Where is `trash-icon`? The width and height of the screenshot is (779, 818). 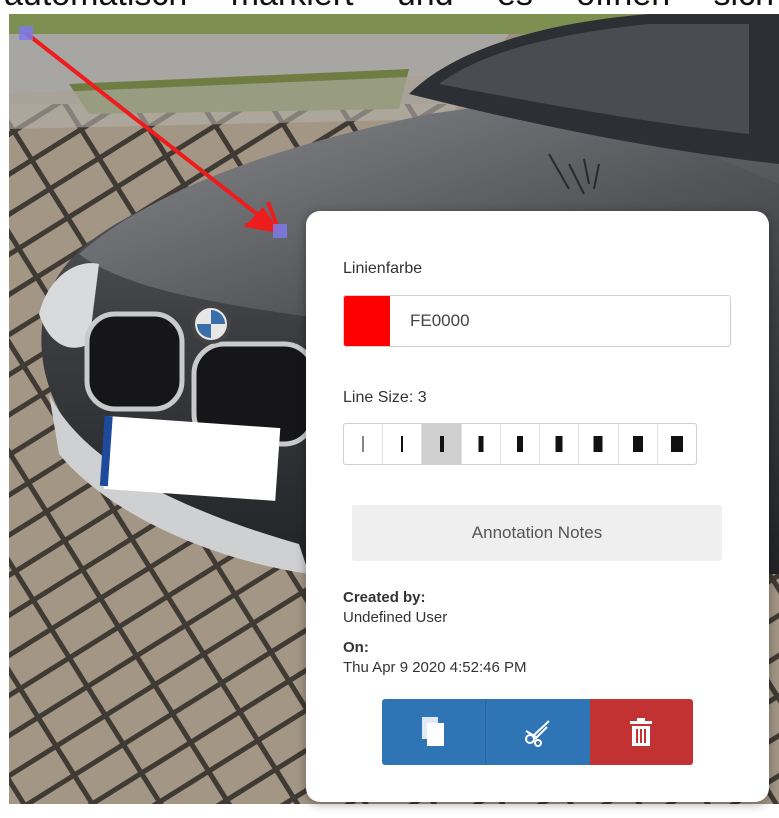
trash-icon is located at coordinates (641, 732).